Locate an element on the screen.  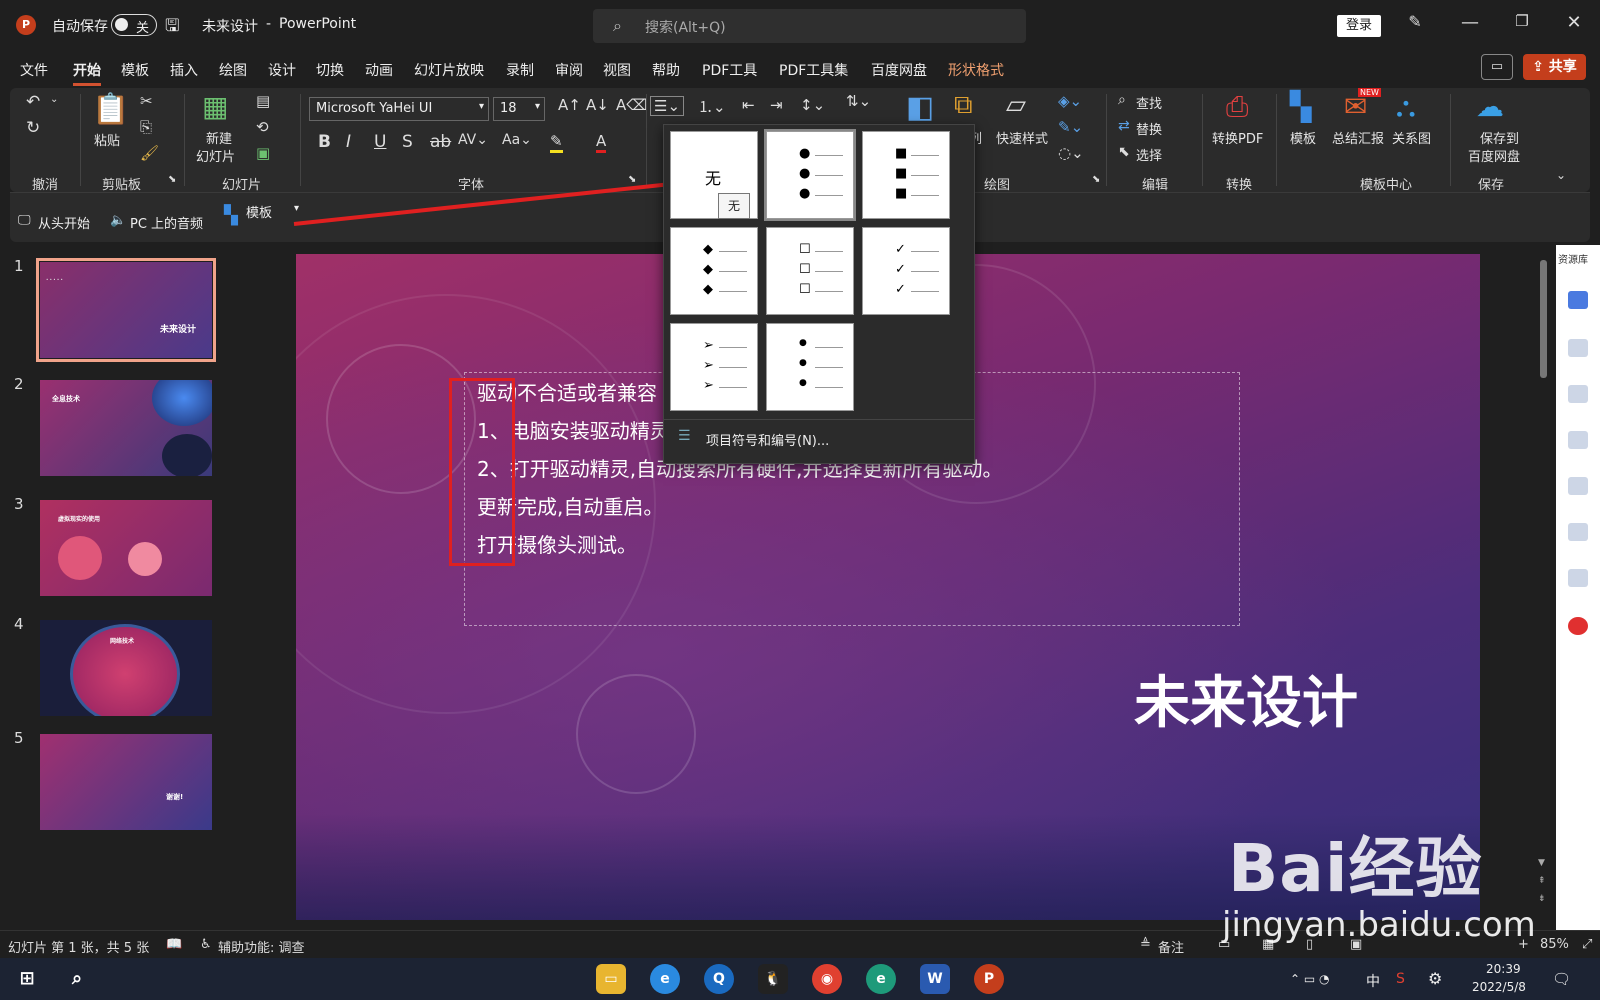
clipboard-launcher-icon: ⬊ is located at coordinates (172, 179).